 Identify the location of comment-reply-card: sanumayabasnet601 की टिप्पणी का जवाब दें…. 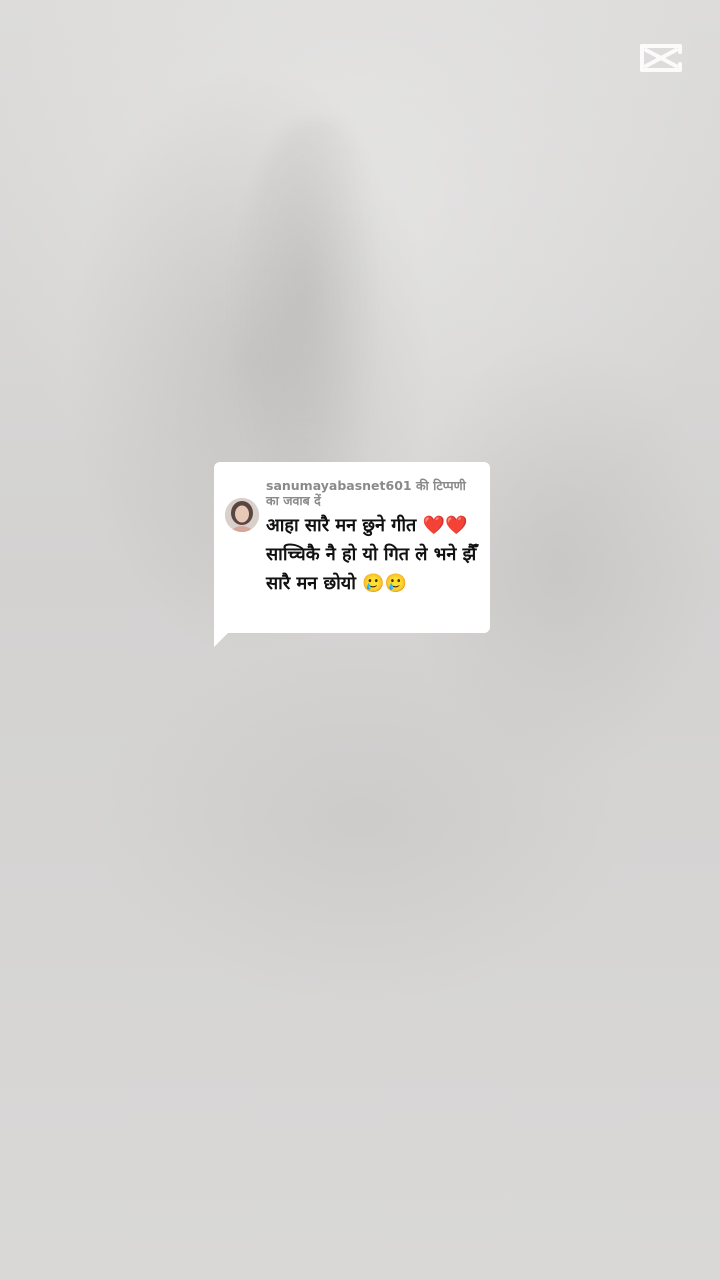
(352, 547).